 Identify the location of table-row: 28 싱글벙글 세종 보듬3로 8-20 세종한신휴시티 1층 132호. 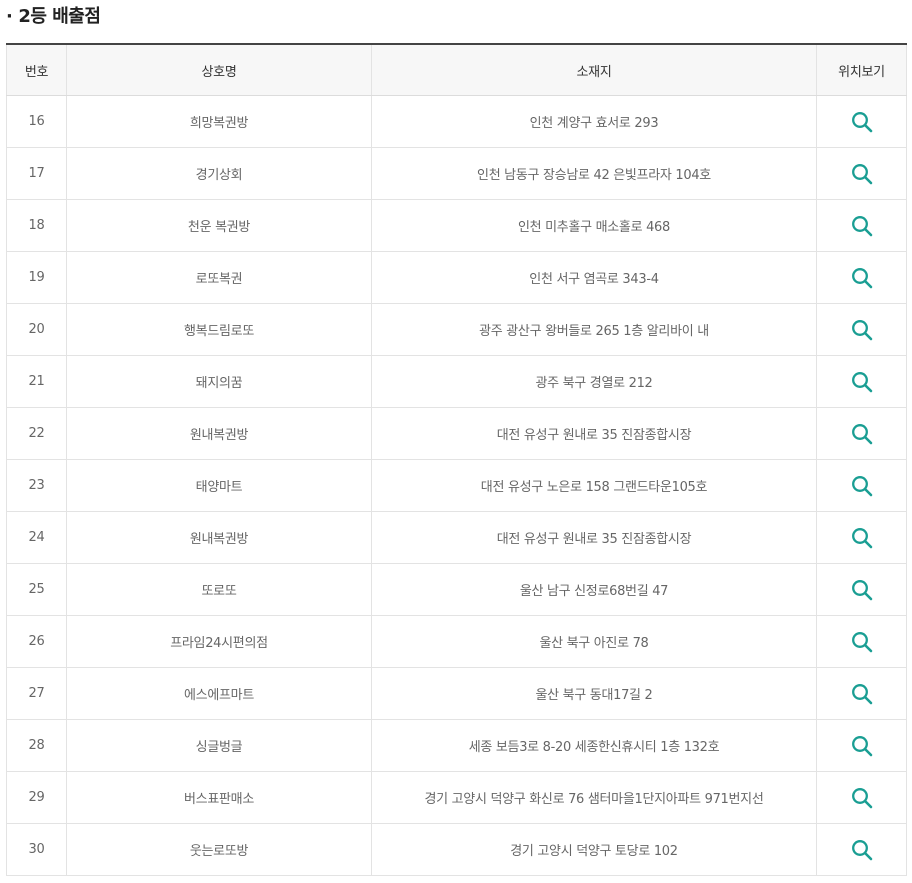
(456, 745).